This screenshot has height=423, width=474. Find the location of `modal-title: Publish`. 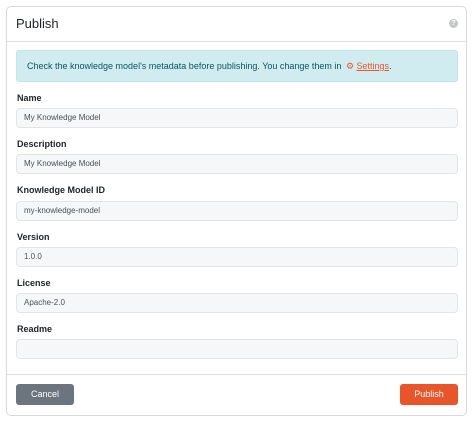

modal-title: Publish is located at coordinates (37, 23).